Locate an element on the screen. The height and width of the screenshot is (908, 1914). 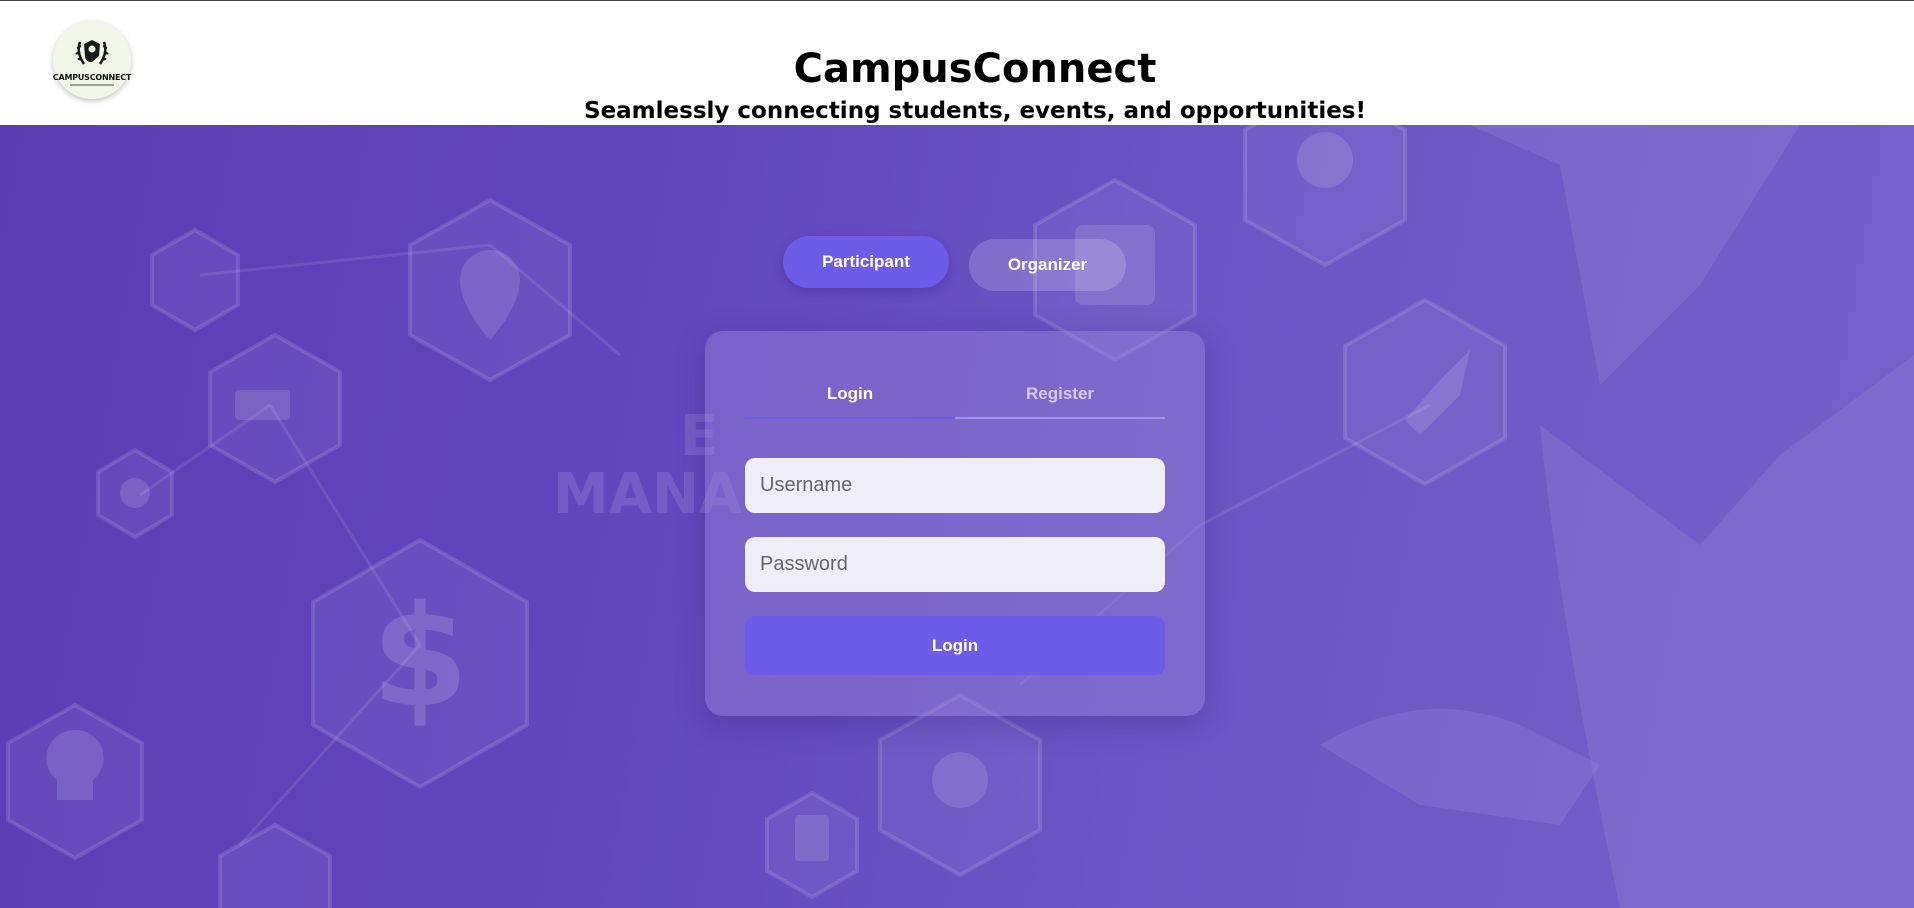
clipboard-icon is located at coordinates (812, 838).